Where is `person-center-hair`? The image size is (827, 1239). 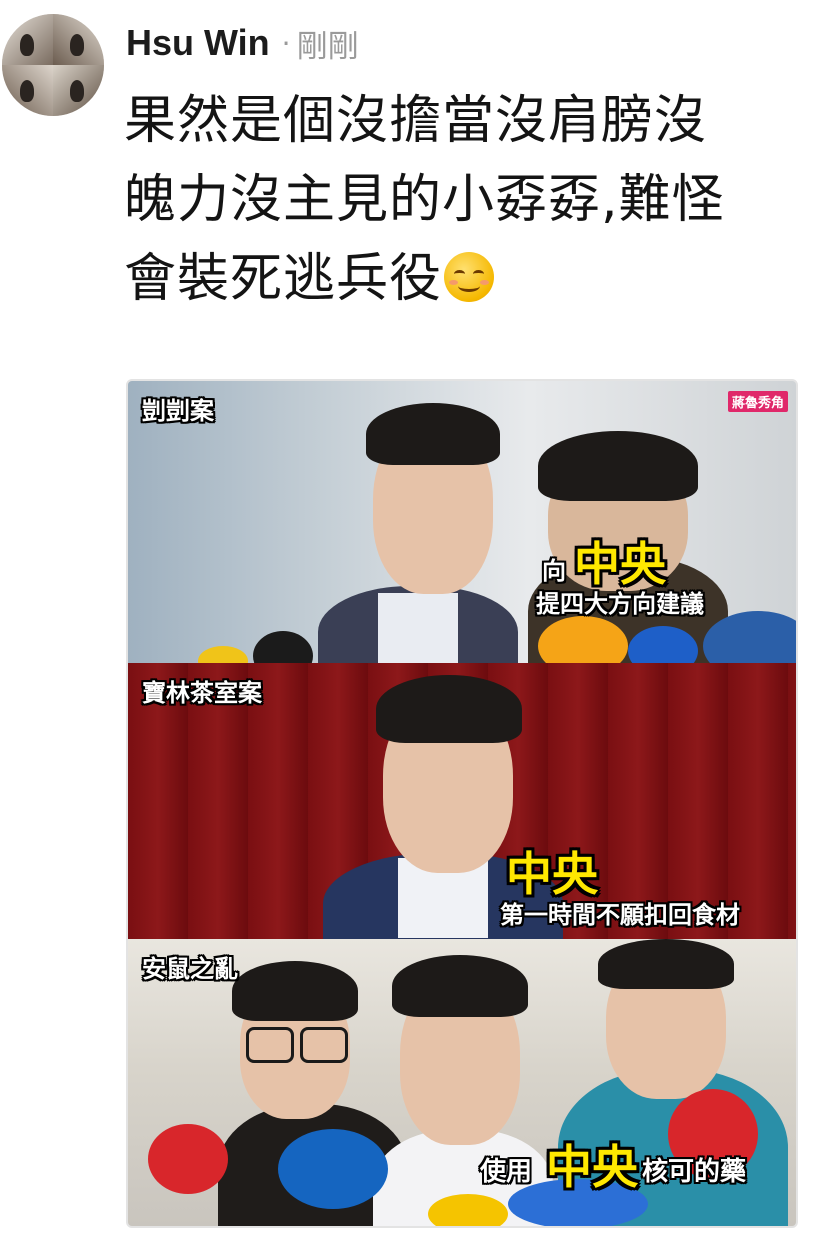
person-center-hair is located at coordinates (460, 986).